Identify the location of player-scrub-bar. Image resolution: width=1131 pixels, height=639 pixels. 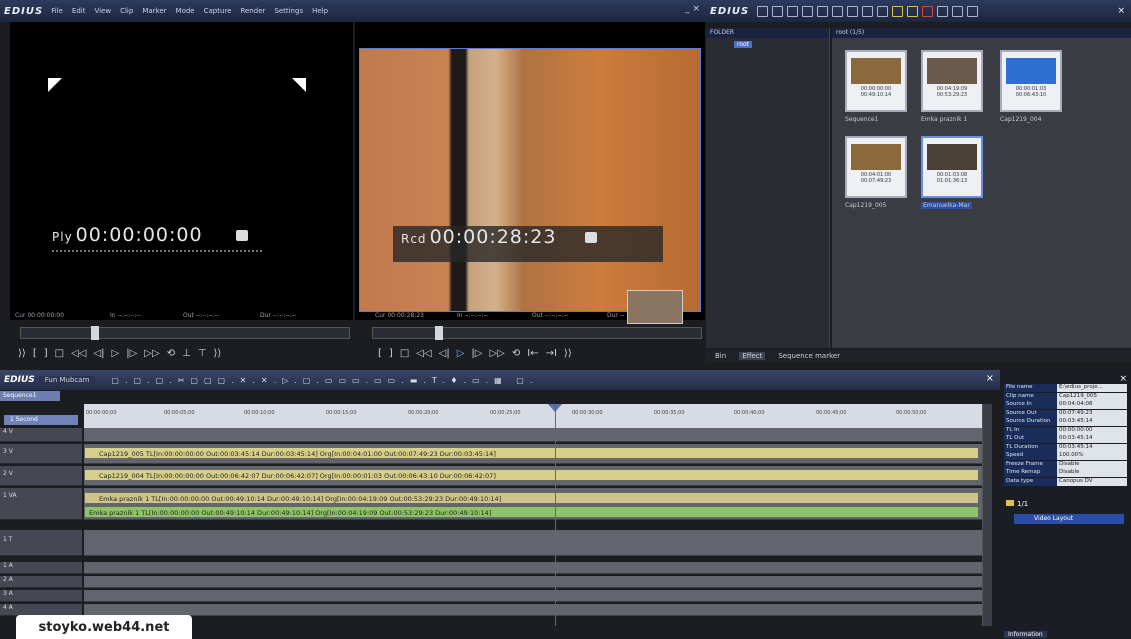
(185, 333).